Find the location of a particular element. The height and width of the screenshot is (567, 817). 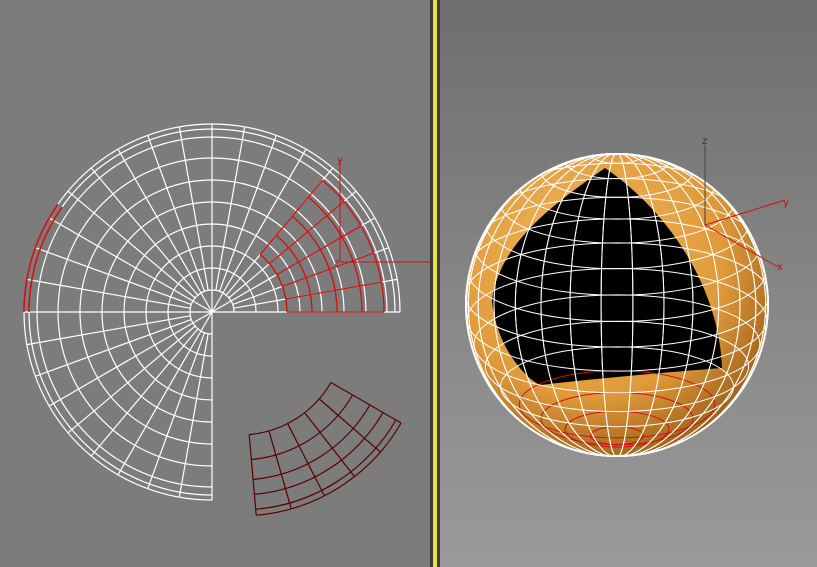

viewport-divider is located at coordinates (435, 283).